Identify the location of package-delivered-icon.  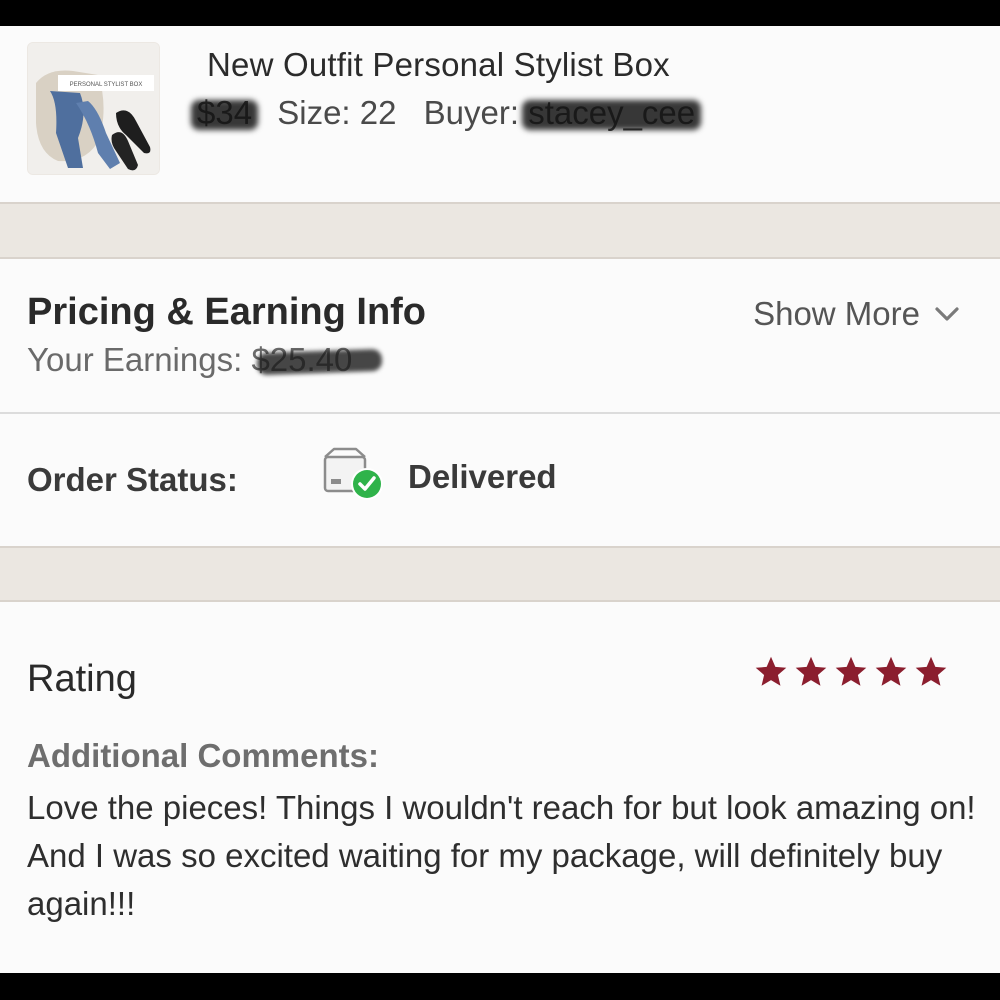
(353, 473).